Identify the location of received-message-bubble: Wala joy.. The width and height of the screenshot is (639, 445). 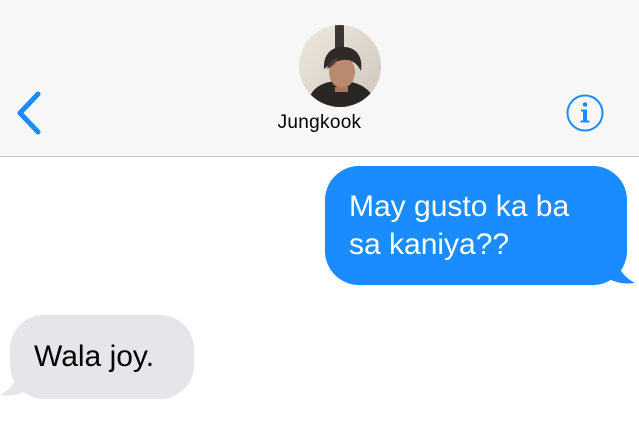
(102, 357).